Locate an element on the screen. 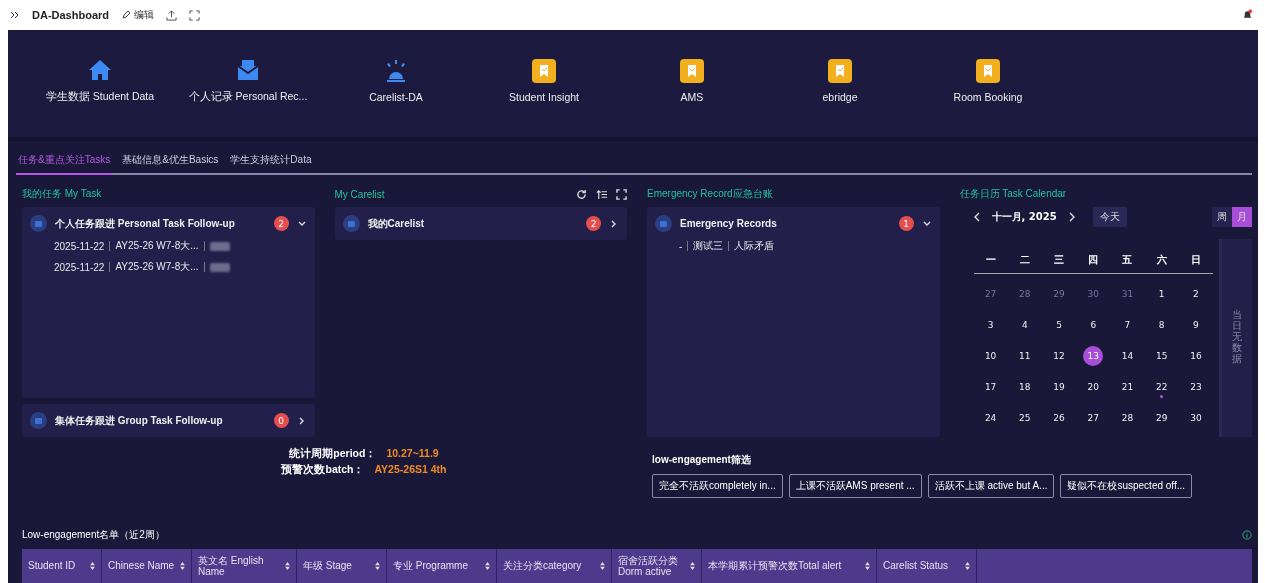 This screenshot has width=1265, height=583. record-field: - is located at coordinates (681, 246).